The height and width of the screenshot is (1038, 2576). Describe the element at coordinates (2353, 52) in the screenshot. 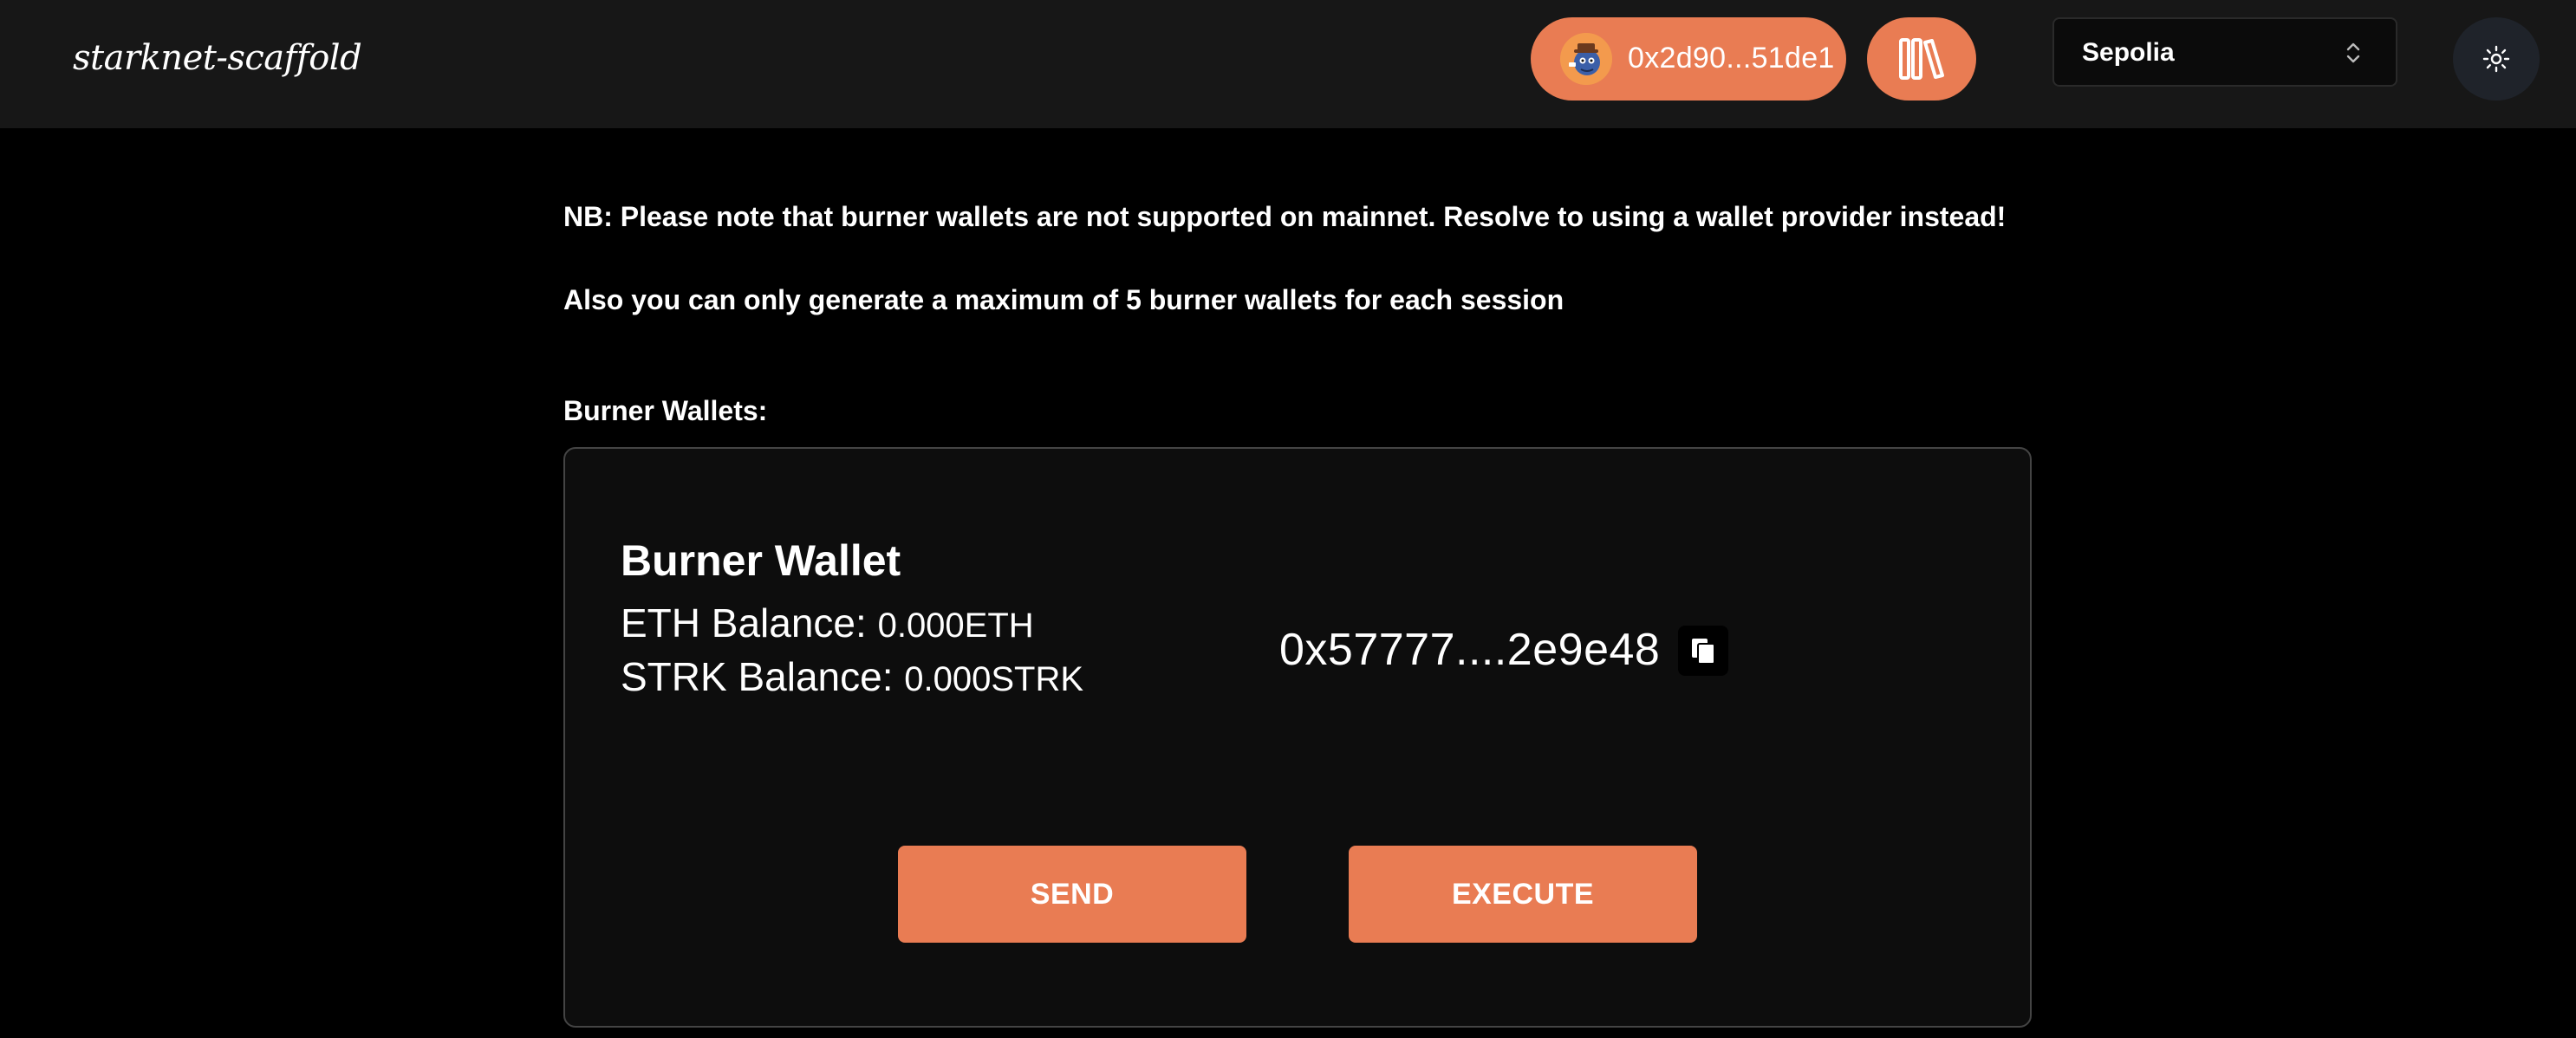

I see `chevron-up-down-icon` at that location.